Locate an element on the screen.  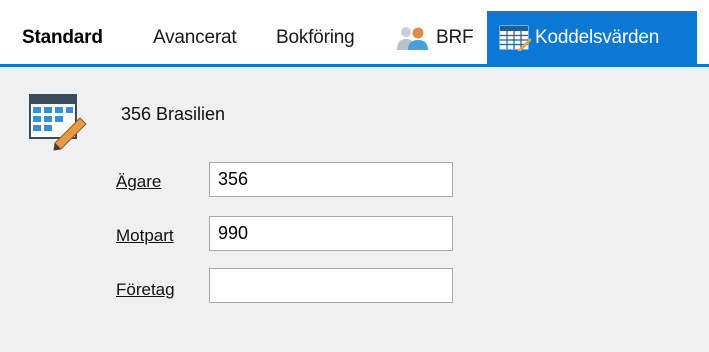
motpart-field is located at coordinates (331, 233).